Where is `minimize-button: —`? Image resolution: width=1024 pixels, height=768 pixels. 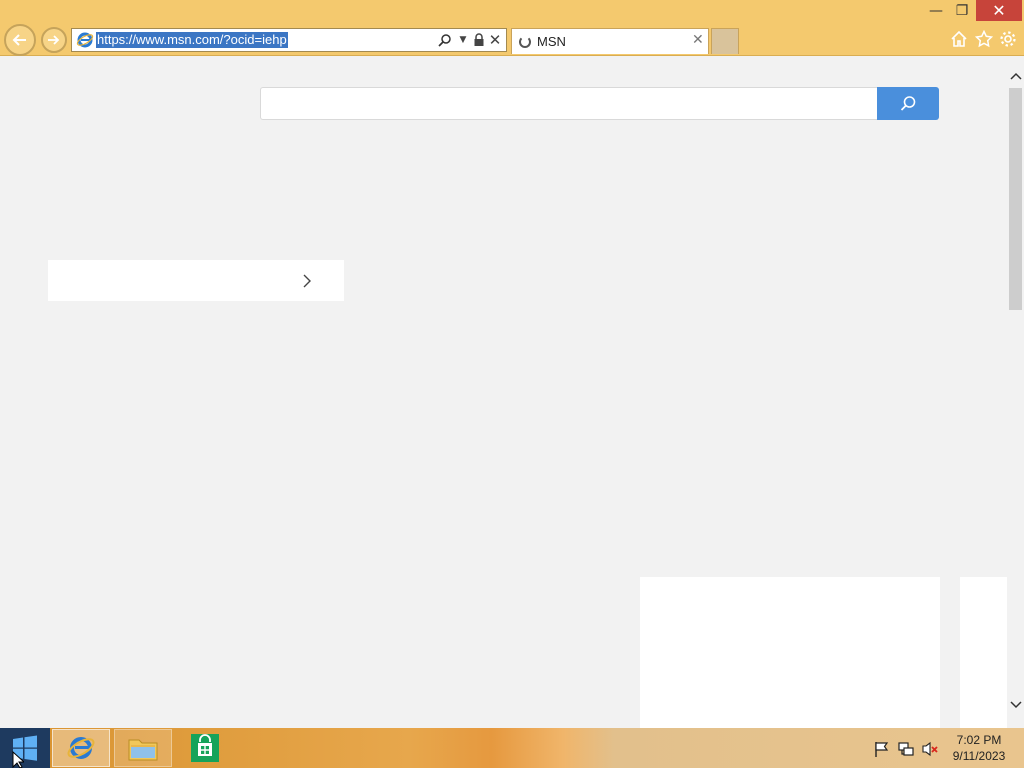
minimize-button: — is located at coordinates (936, 10).